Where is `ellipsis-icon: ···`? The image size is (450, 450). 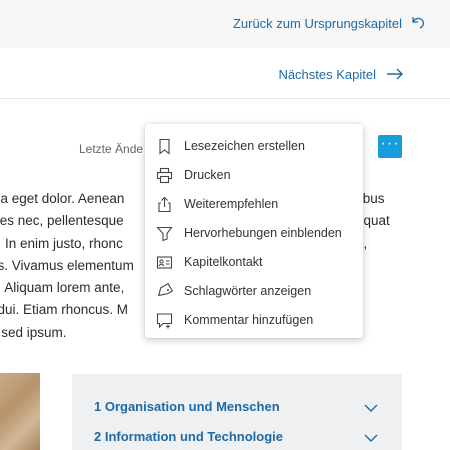 ellipsis-icon: ··· is located at coordinates (390, 143).